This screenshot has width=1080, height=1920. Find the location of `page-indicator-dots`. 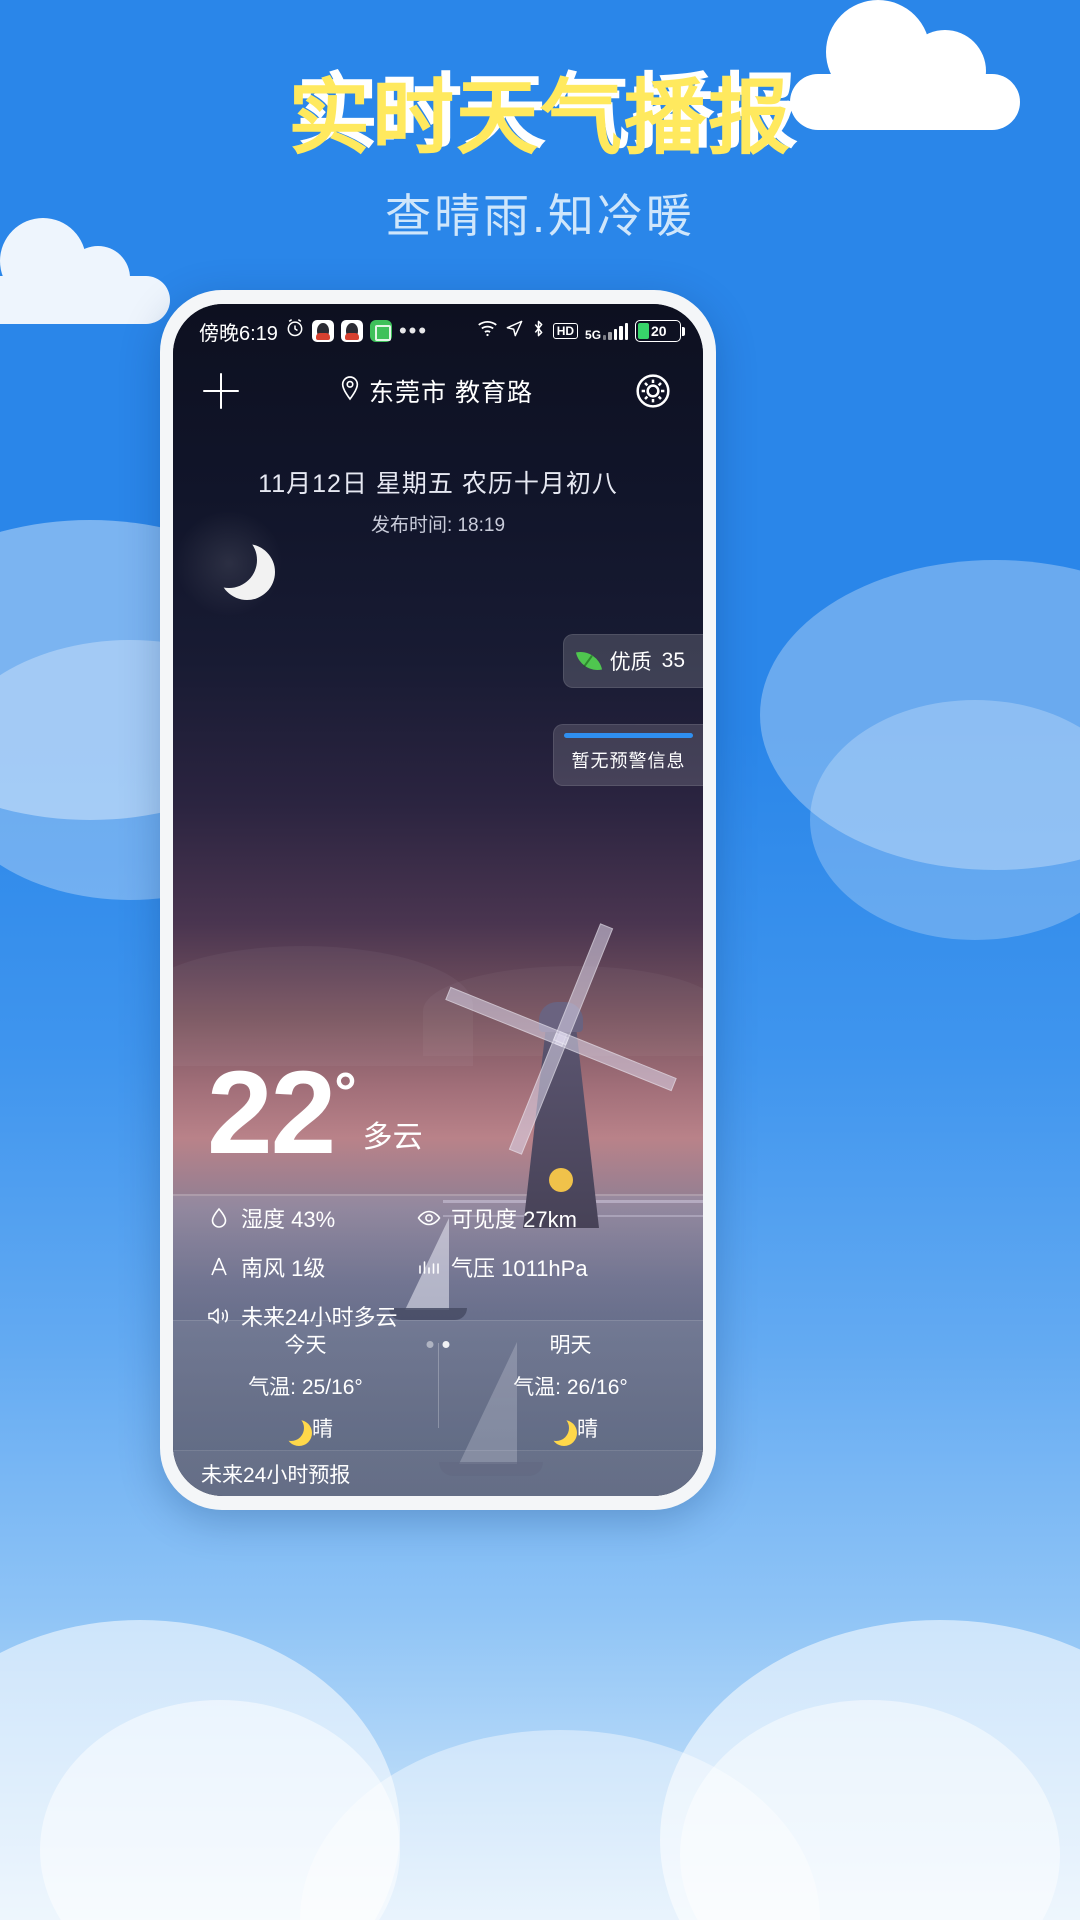

page-indicator-dots is located at coordinates (438, 1344).